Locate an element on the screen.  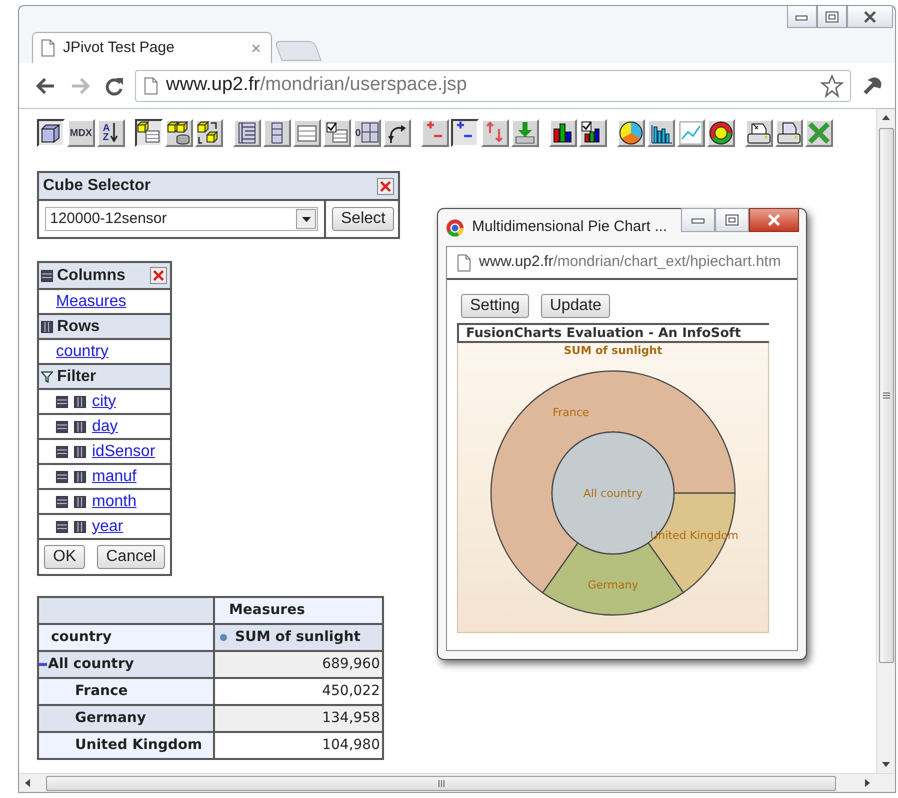
panel-title: Cube Selector is located at coordinates (97, 186).